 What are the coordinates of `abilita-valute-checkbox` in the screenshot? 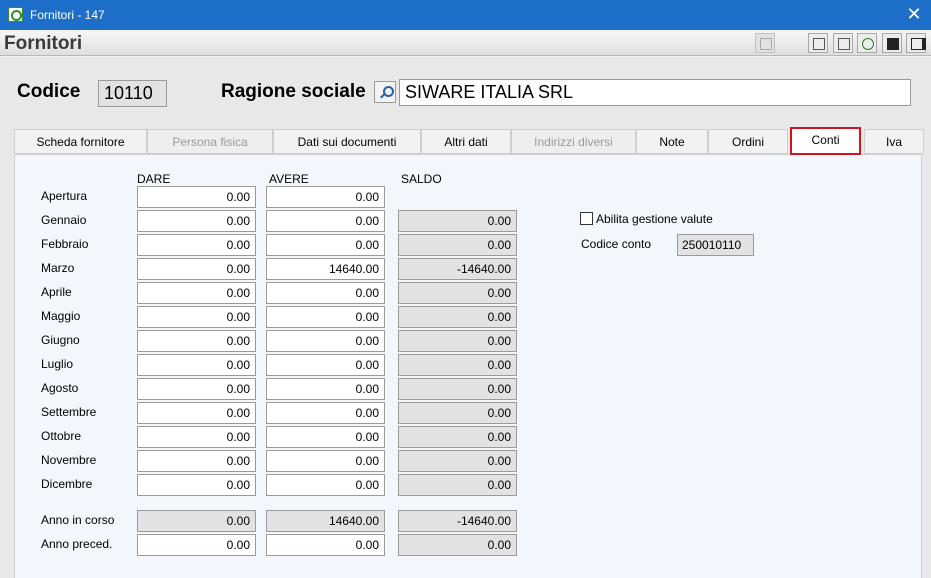 It's located at (586, 218).